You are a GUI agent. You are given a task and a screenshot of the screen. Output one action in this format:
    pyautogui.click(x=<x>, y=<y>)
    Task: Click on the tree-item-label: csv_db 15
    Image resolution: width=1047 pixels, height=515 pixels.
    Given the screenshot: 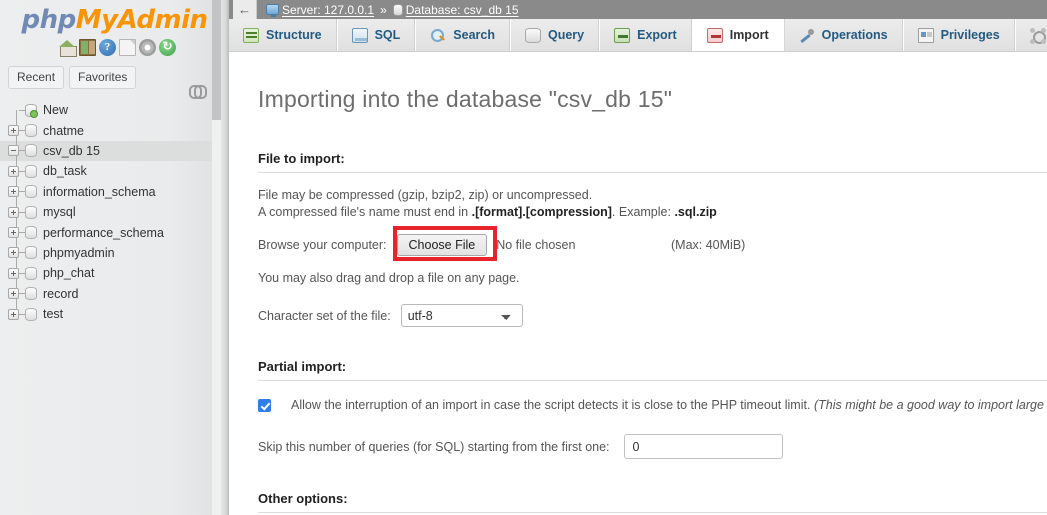 What is the action you would take?
    pyautogui.click(x=71, y=150)
    